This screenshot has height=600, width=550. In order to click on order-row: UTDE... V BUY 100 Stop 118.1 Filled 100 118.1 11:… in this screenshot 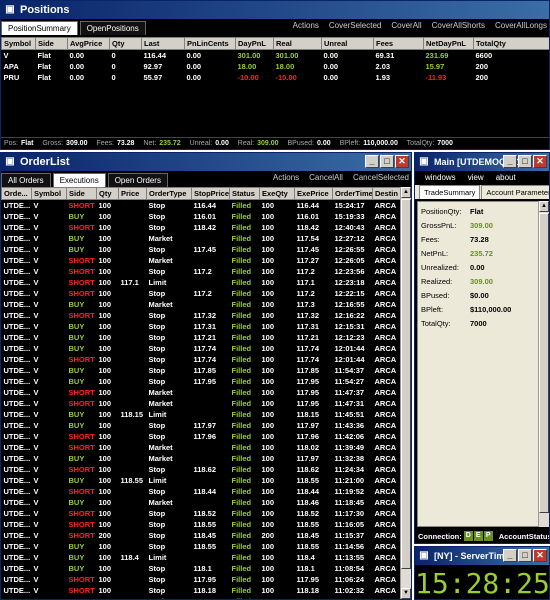, I will do `click(201, 568)`.